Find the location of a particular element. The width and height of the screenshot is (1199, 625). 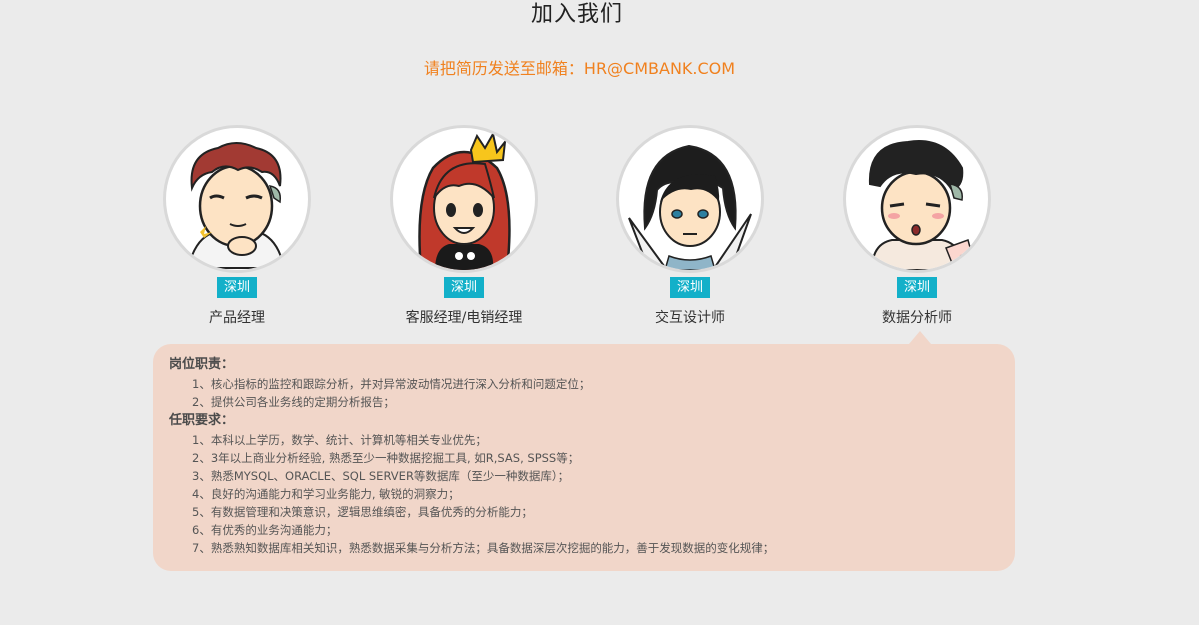

popup-arrow is located at coordinates (920, 337).